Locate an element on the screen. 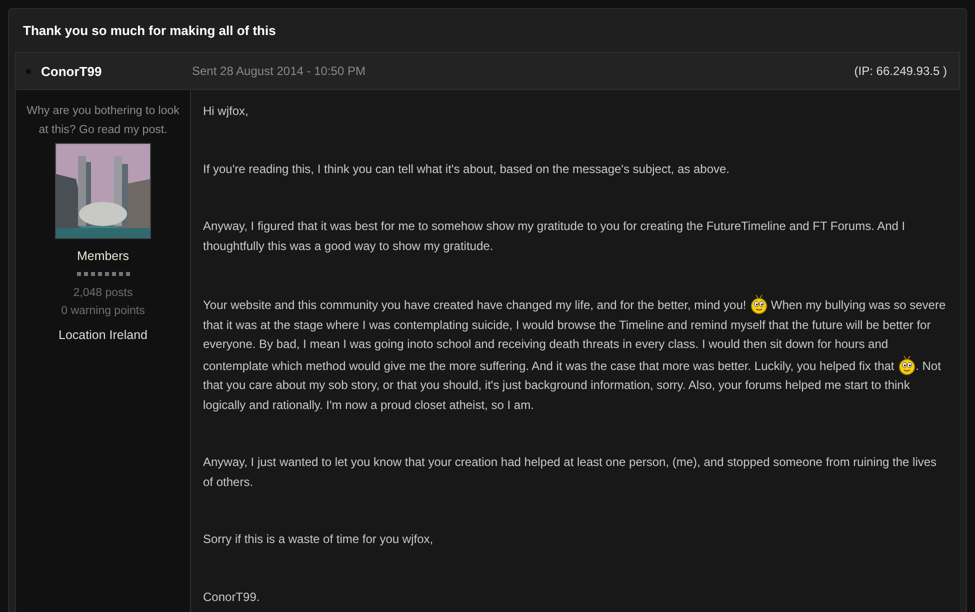 The image size is (975, 612). warning-points: 0 warning points is located at coordinates (103, 311).